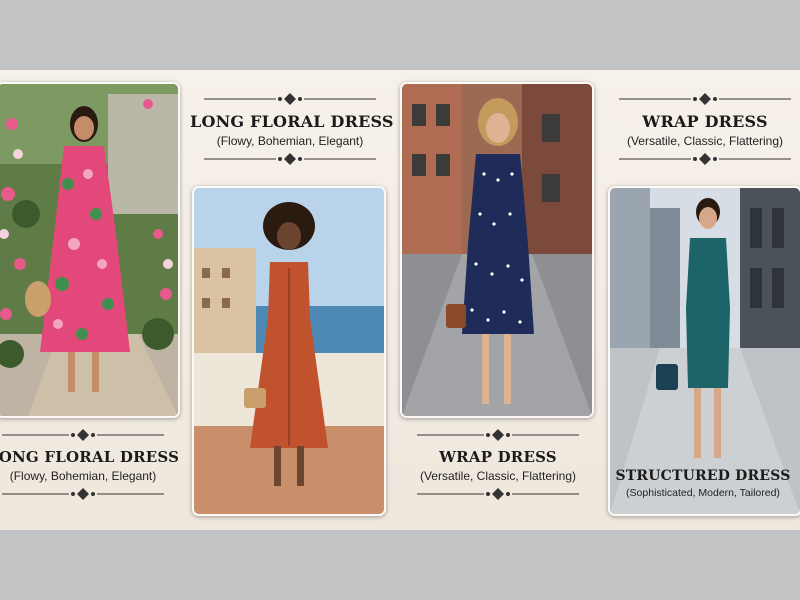  Describe the element at coordinates (704, 351) in the screenshot. I see `teal-sheath-dress-city-photo` at that location.